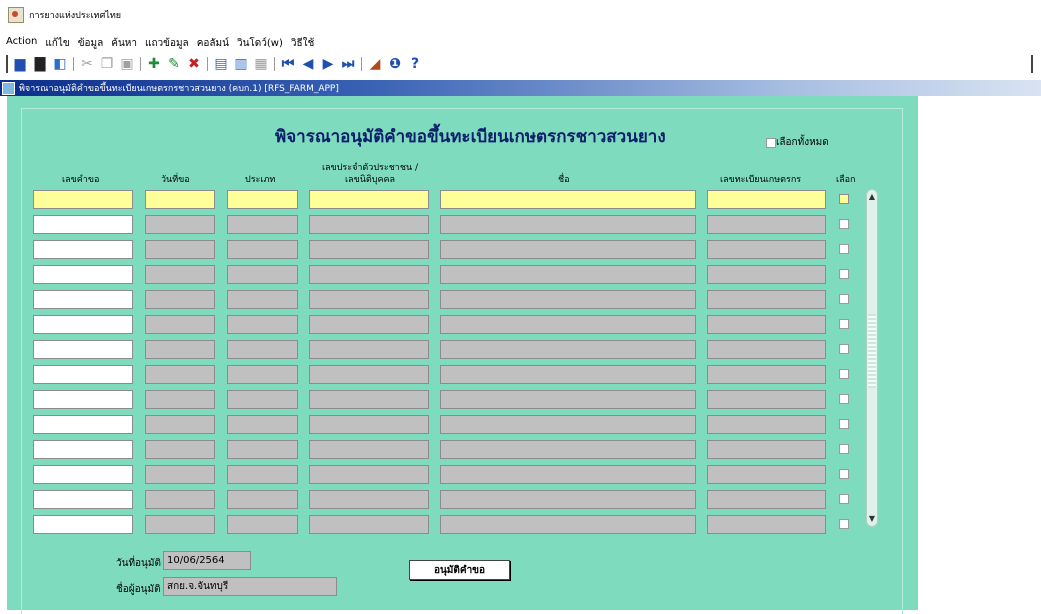 The height and width of the screenshot is (614, 1041). I want to click on save-icon: ▆, so click(20, 64).